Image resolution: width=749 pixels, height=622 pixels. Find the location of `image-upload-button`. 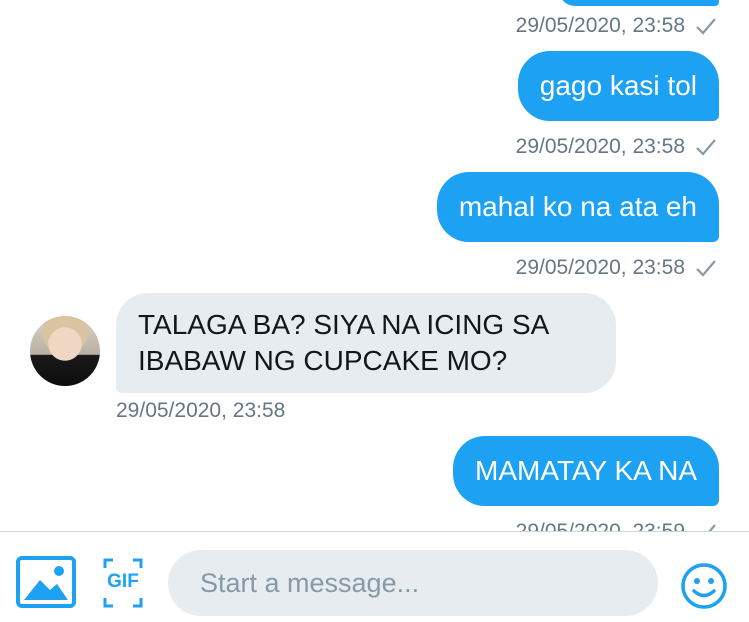

image-upload-button is located at coordinates (46, 584).